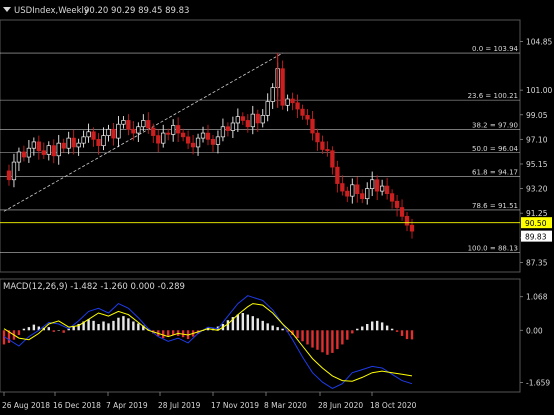 This screenshot has width=554, height=415. Describe the element at coordinates (537, 262) in the screenshot. I see `price-tick-label: 87.35` at that location.